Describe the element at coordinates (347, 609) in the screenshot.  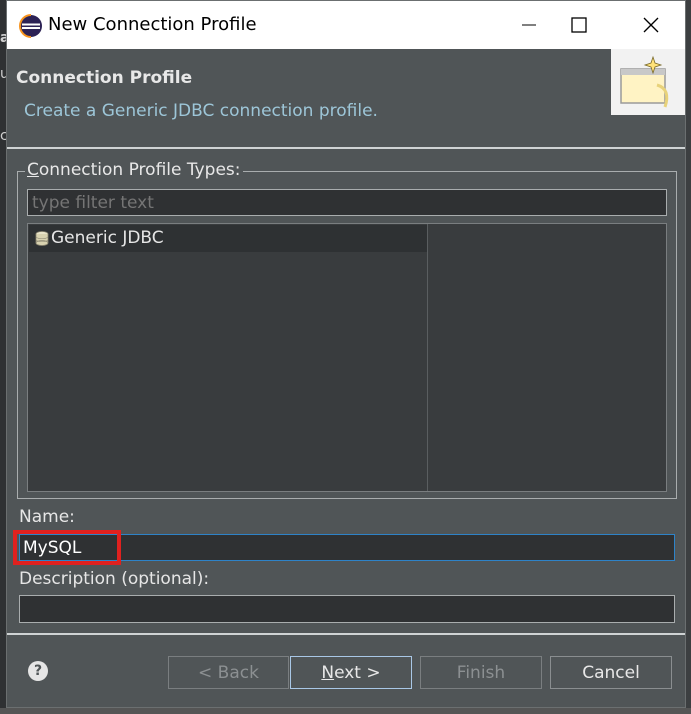
I see `description-field` at that location.